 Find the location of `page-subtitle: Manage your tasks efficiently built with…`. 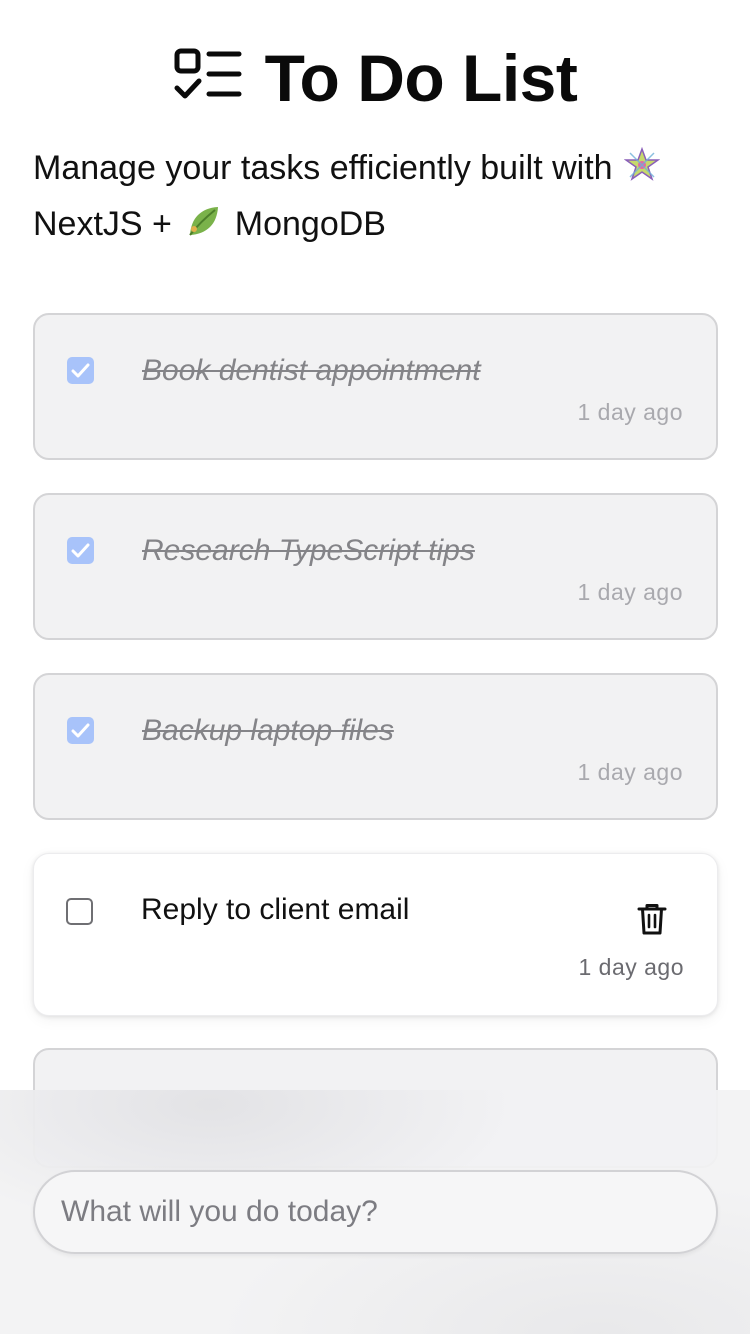

page-subtitle: Manage your tasks efficiently built with… is located at coordinates (378, 196).